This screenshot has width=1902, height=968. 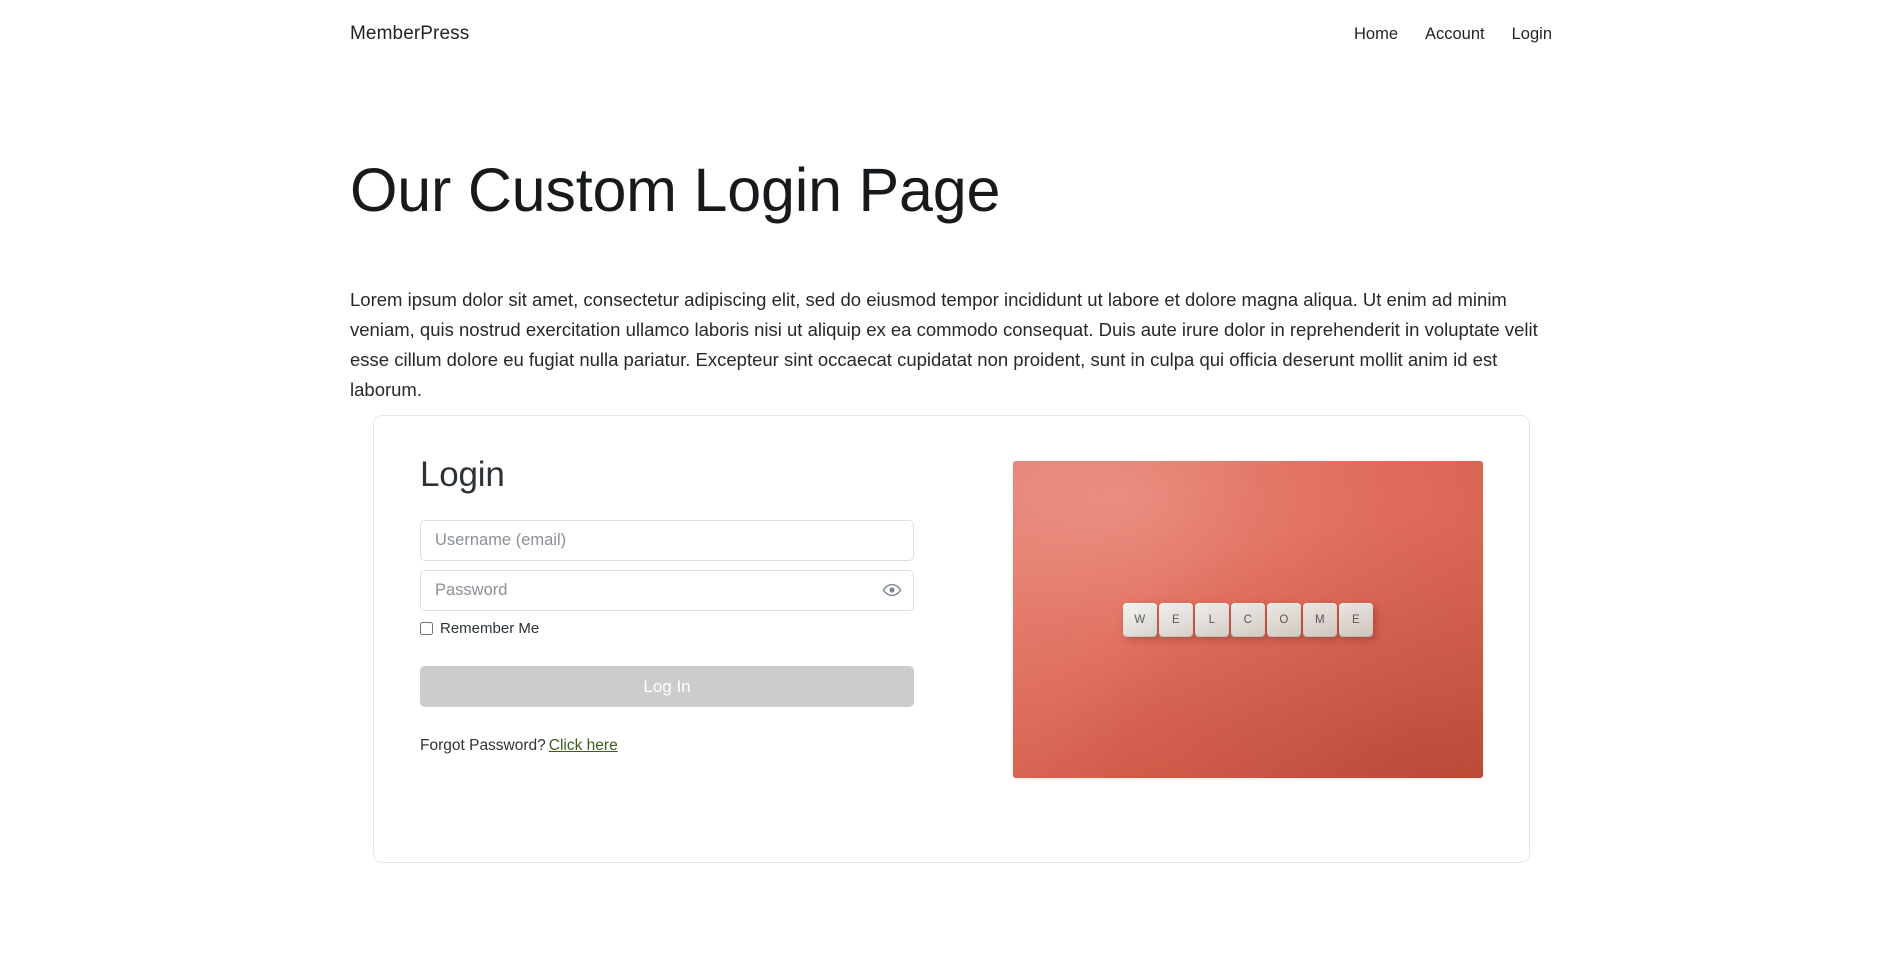 I want to click on forgot-password-text: Forgot Password?, so click(x=483, y=745).